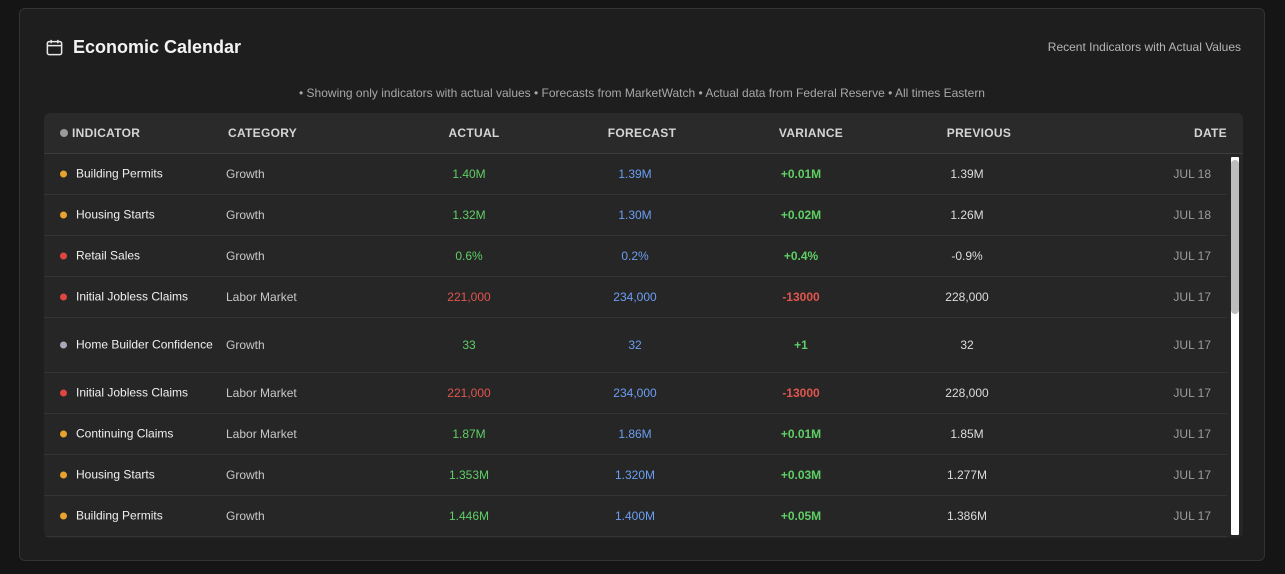 The width and height of the screenshot is (1285, 574). I want to click on variance-value: +0.02M, so click(801, 215).